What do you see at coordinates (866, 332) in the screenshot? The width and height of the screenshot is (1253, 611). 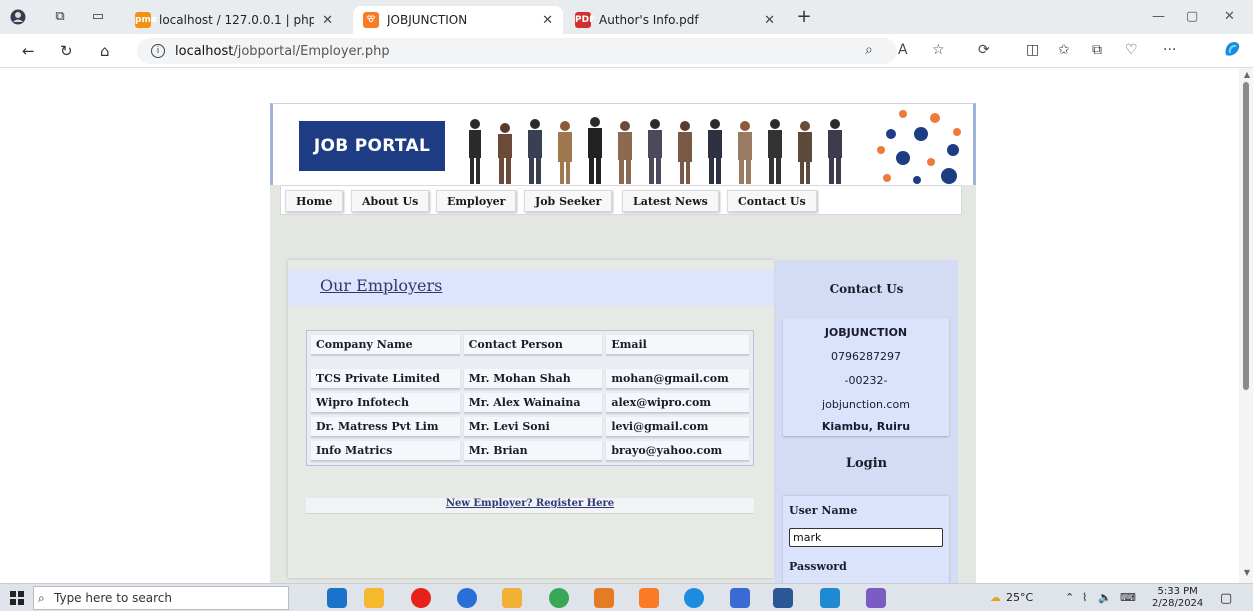 I see `company-name: JOBJUNCTION` at bounding box center [866, 332].